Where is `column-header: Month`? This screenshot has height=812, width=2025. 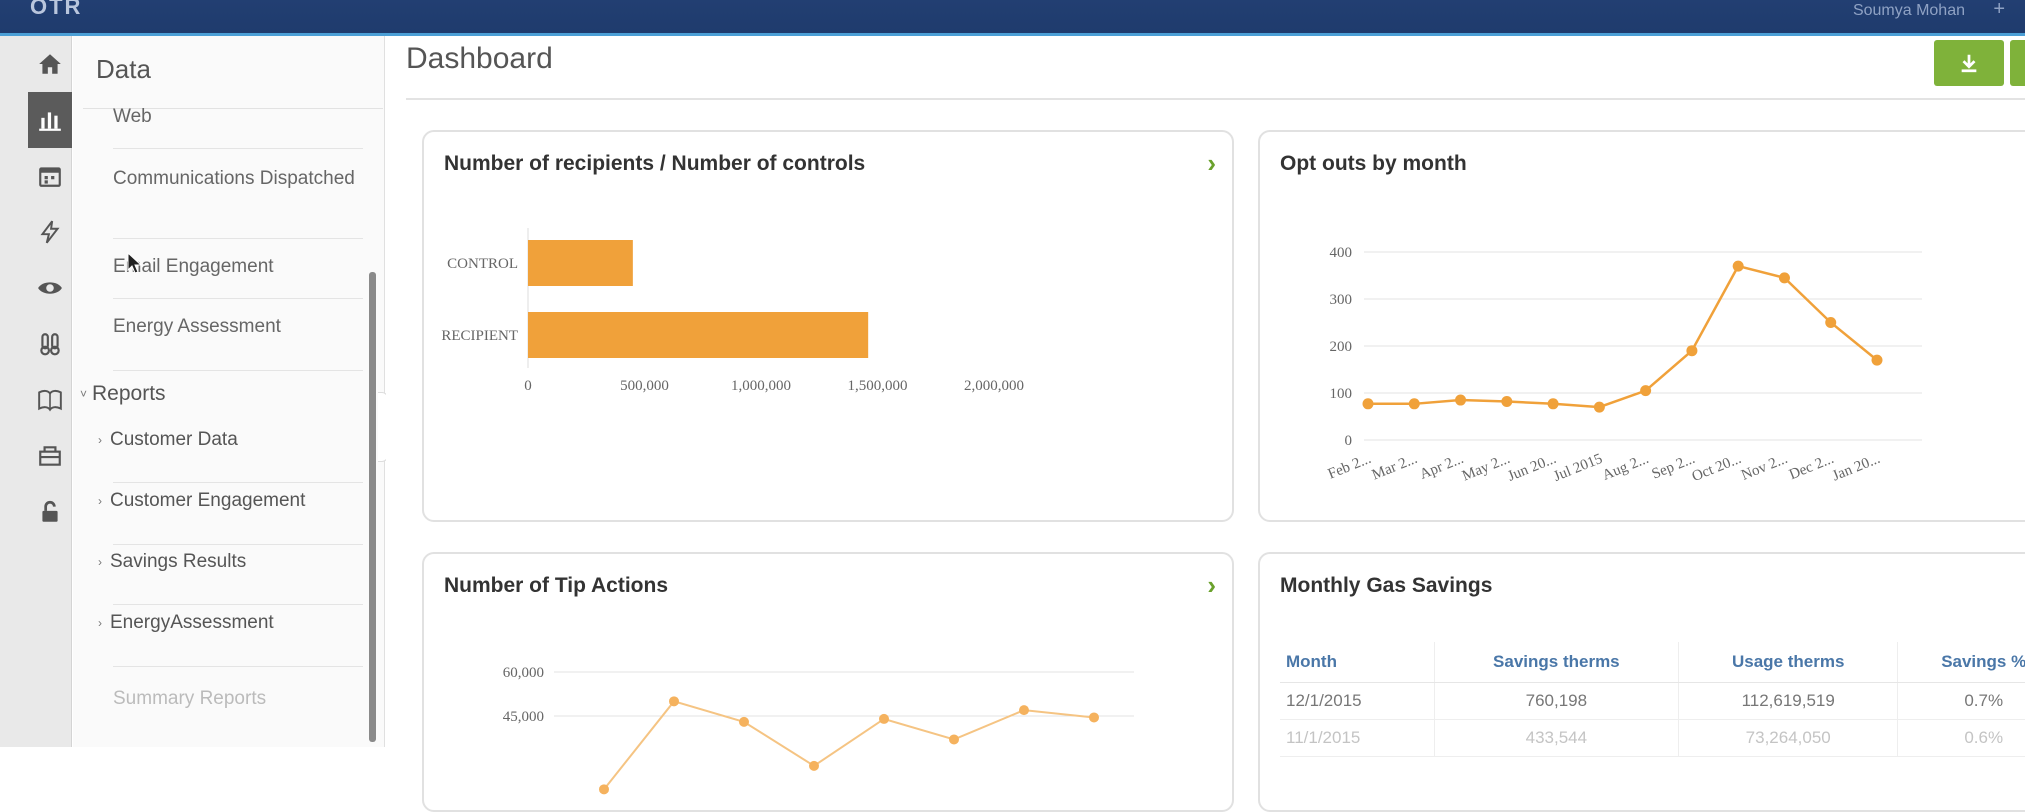 column-header: Month is located at coordinates (1357, 662).